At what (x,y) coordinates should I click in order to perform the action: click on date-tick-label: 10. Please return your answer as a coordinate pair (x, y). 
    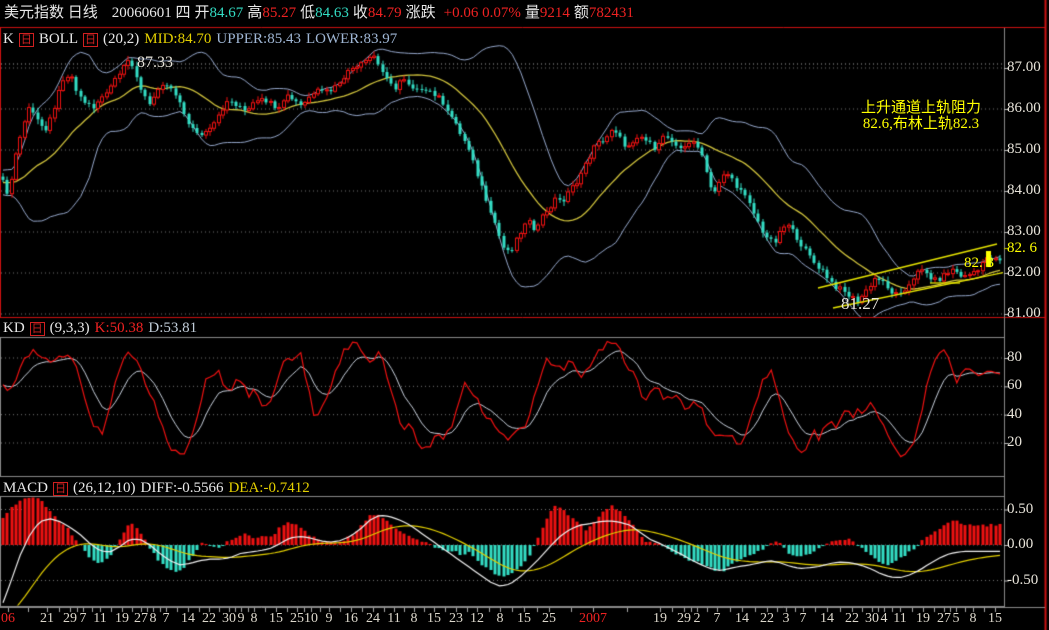
    Looking at the image, I should click on (311, 618).